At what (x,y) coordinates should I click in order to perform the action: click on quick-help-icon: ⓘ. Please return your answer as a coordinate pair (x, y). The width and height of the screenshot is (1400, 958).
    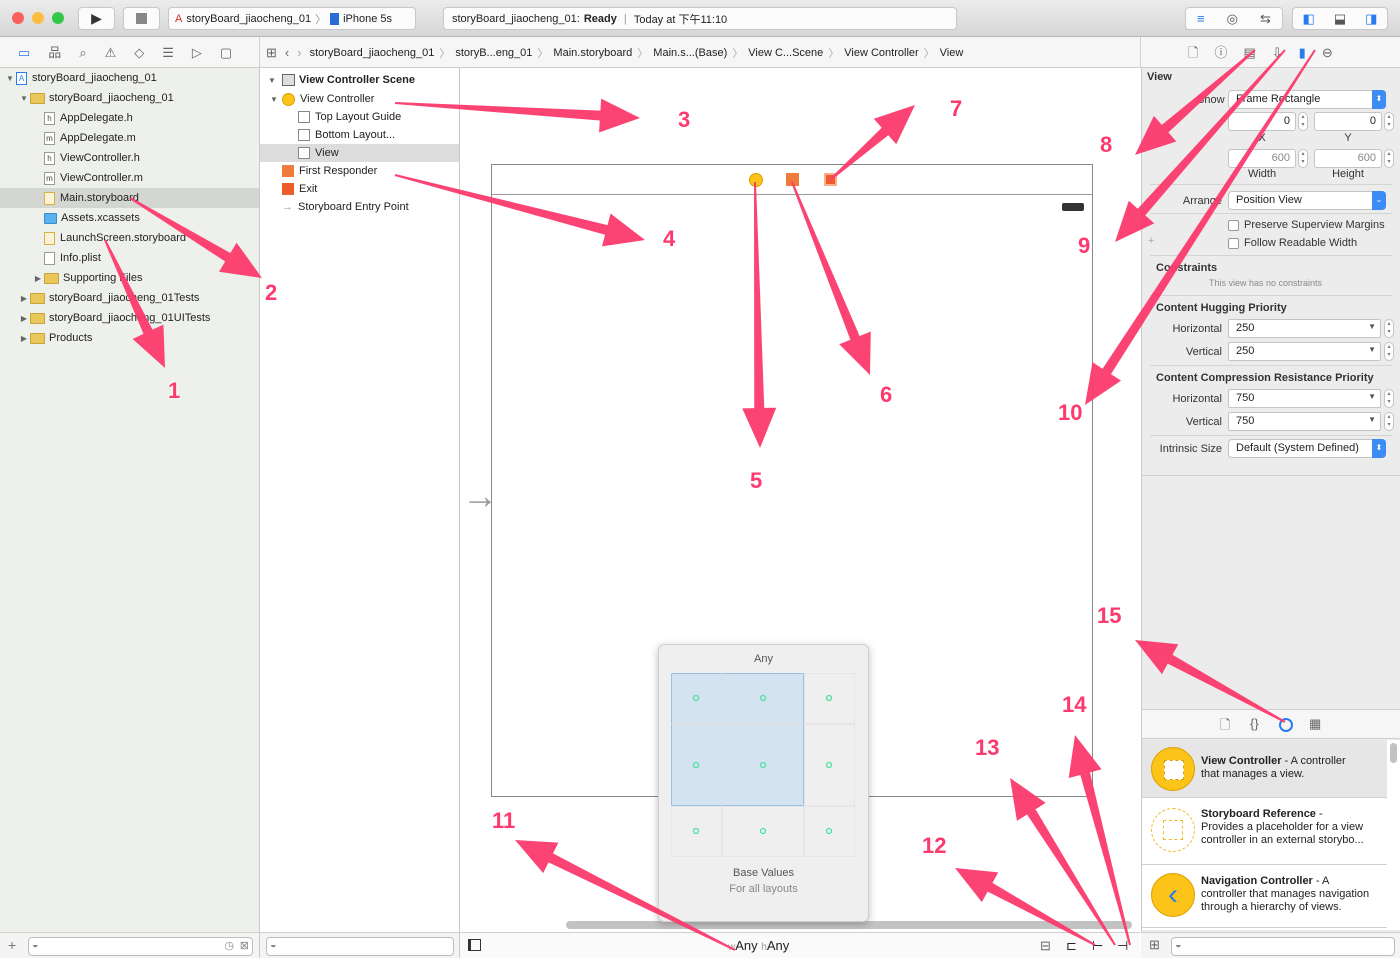
    Looking at the image, I should click on (1220, 52).